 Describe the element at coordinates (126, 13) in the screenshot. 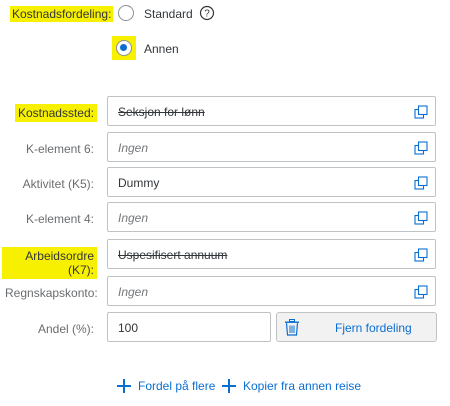

I see `radio-standard` at that location.